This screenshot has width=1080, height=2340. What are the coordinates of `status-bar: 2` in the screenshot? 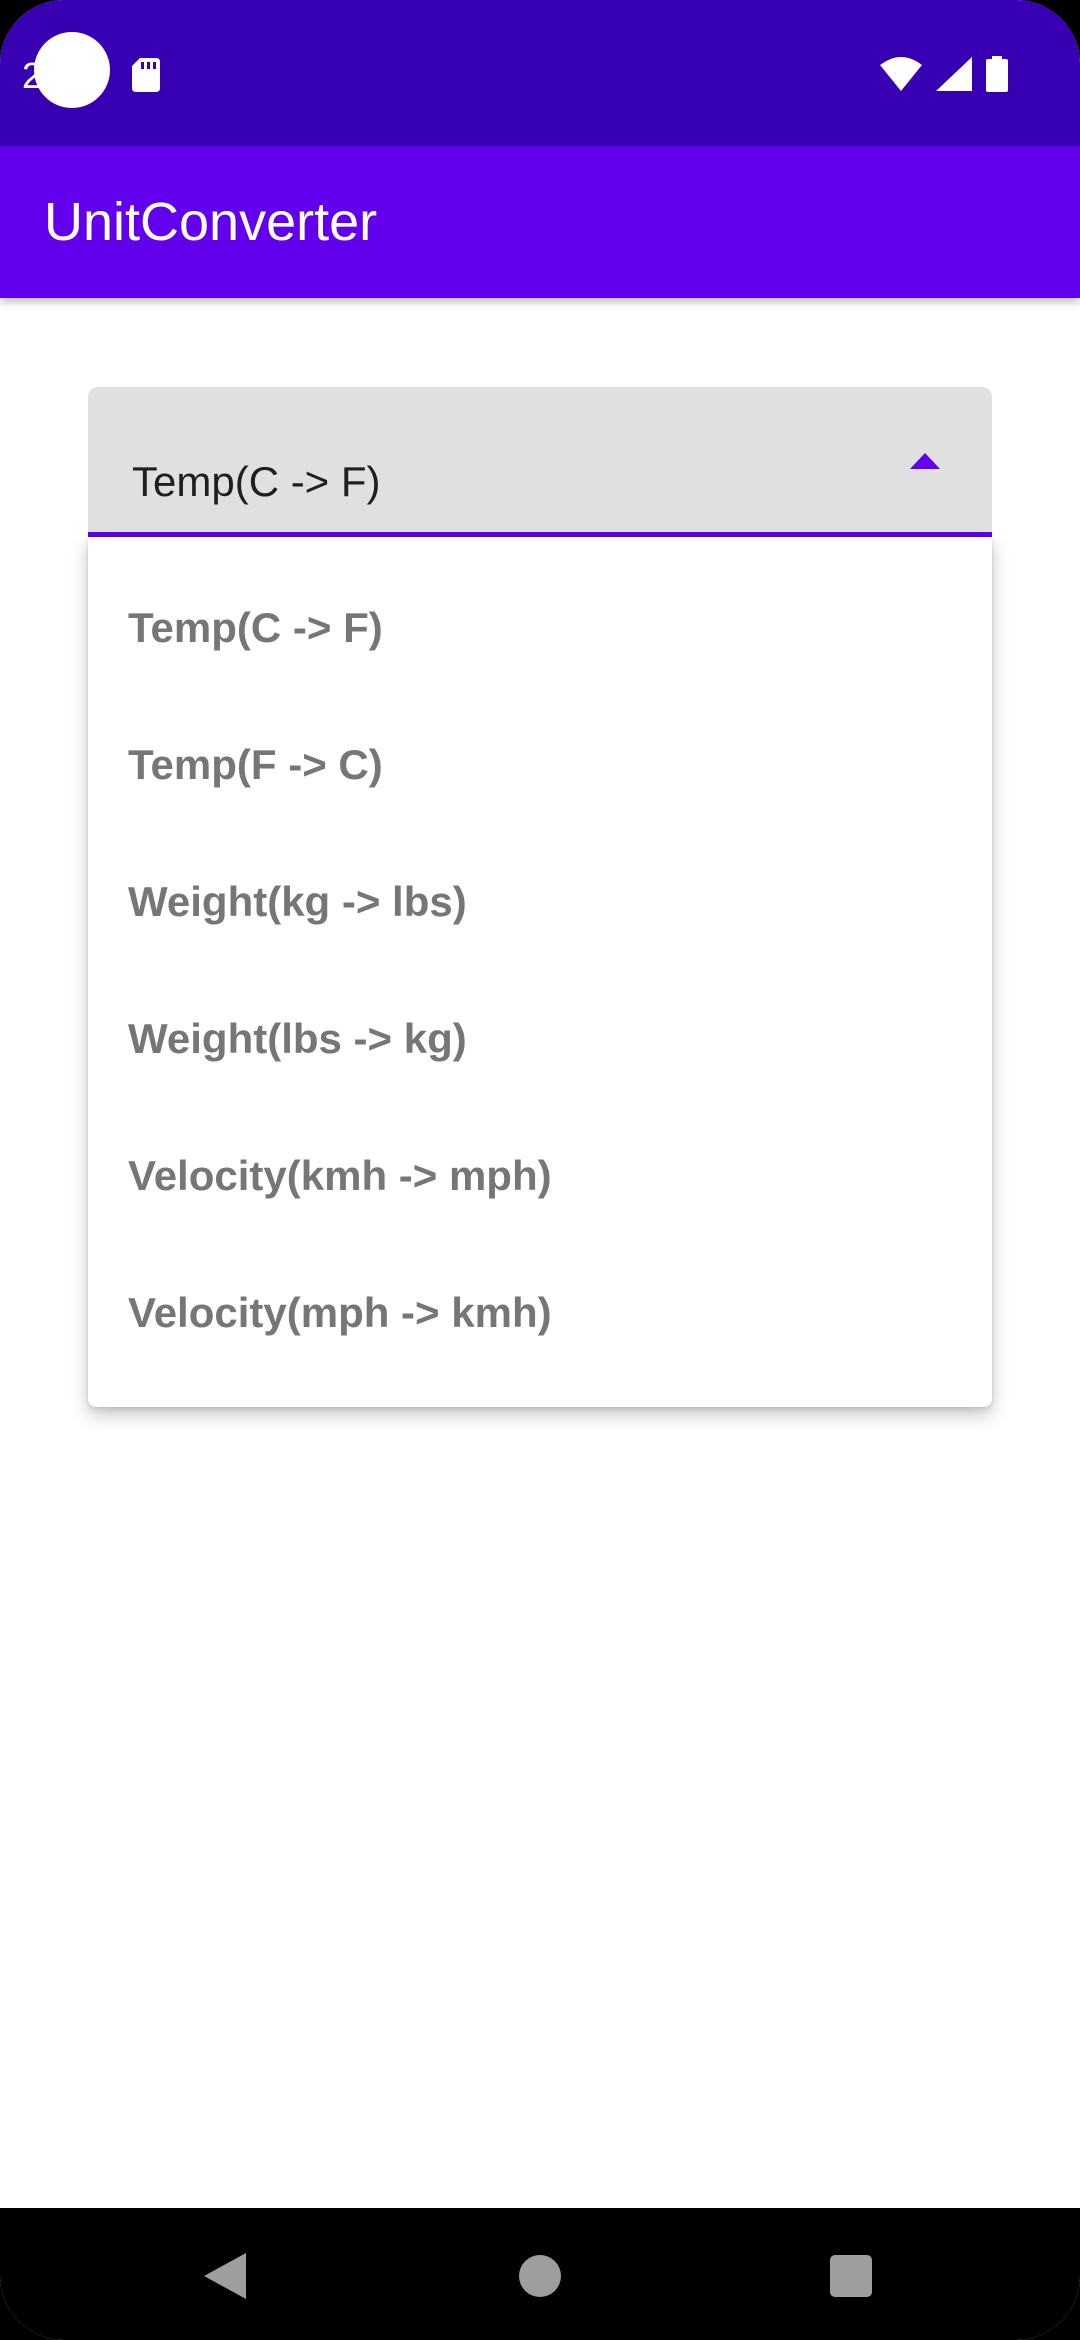 It's located at (540, 73).